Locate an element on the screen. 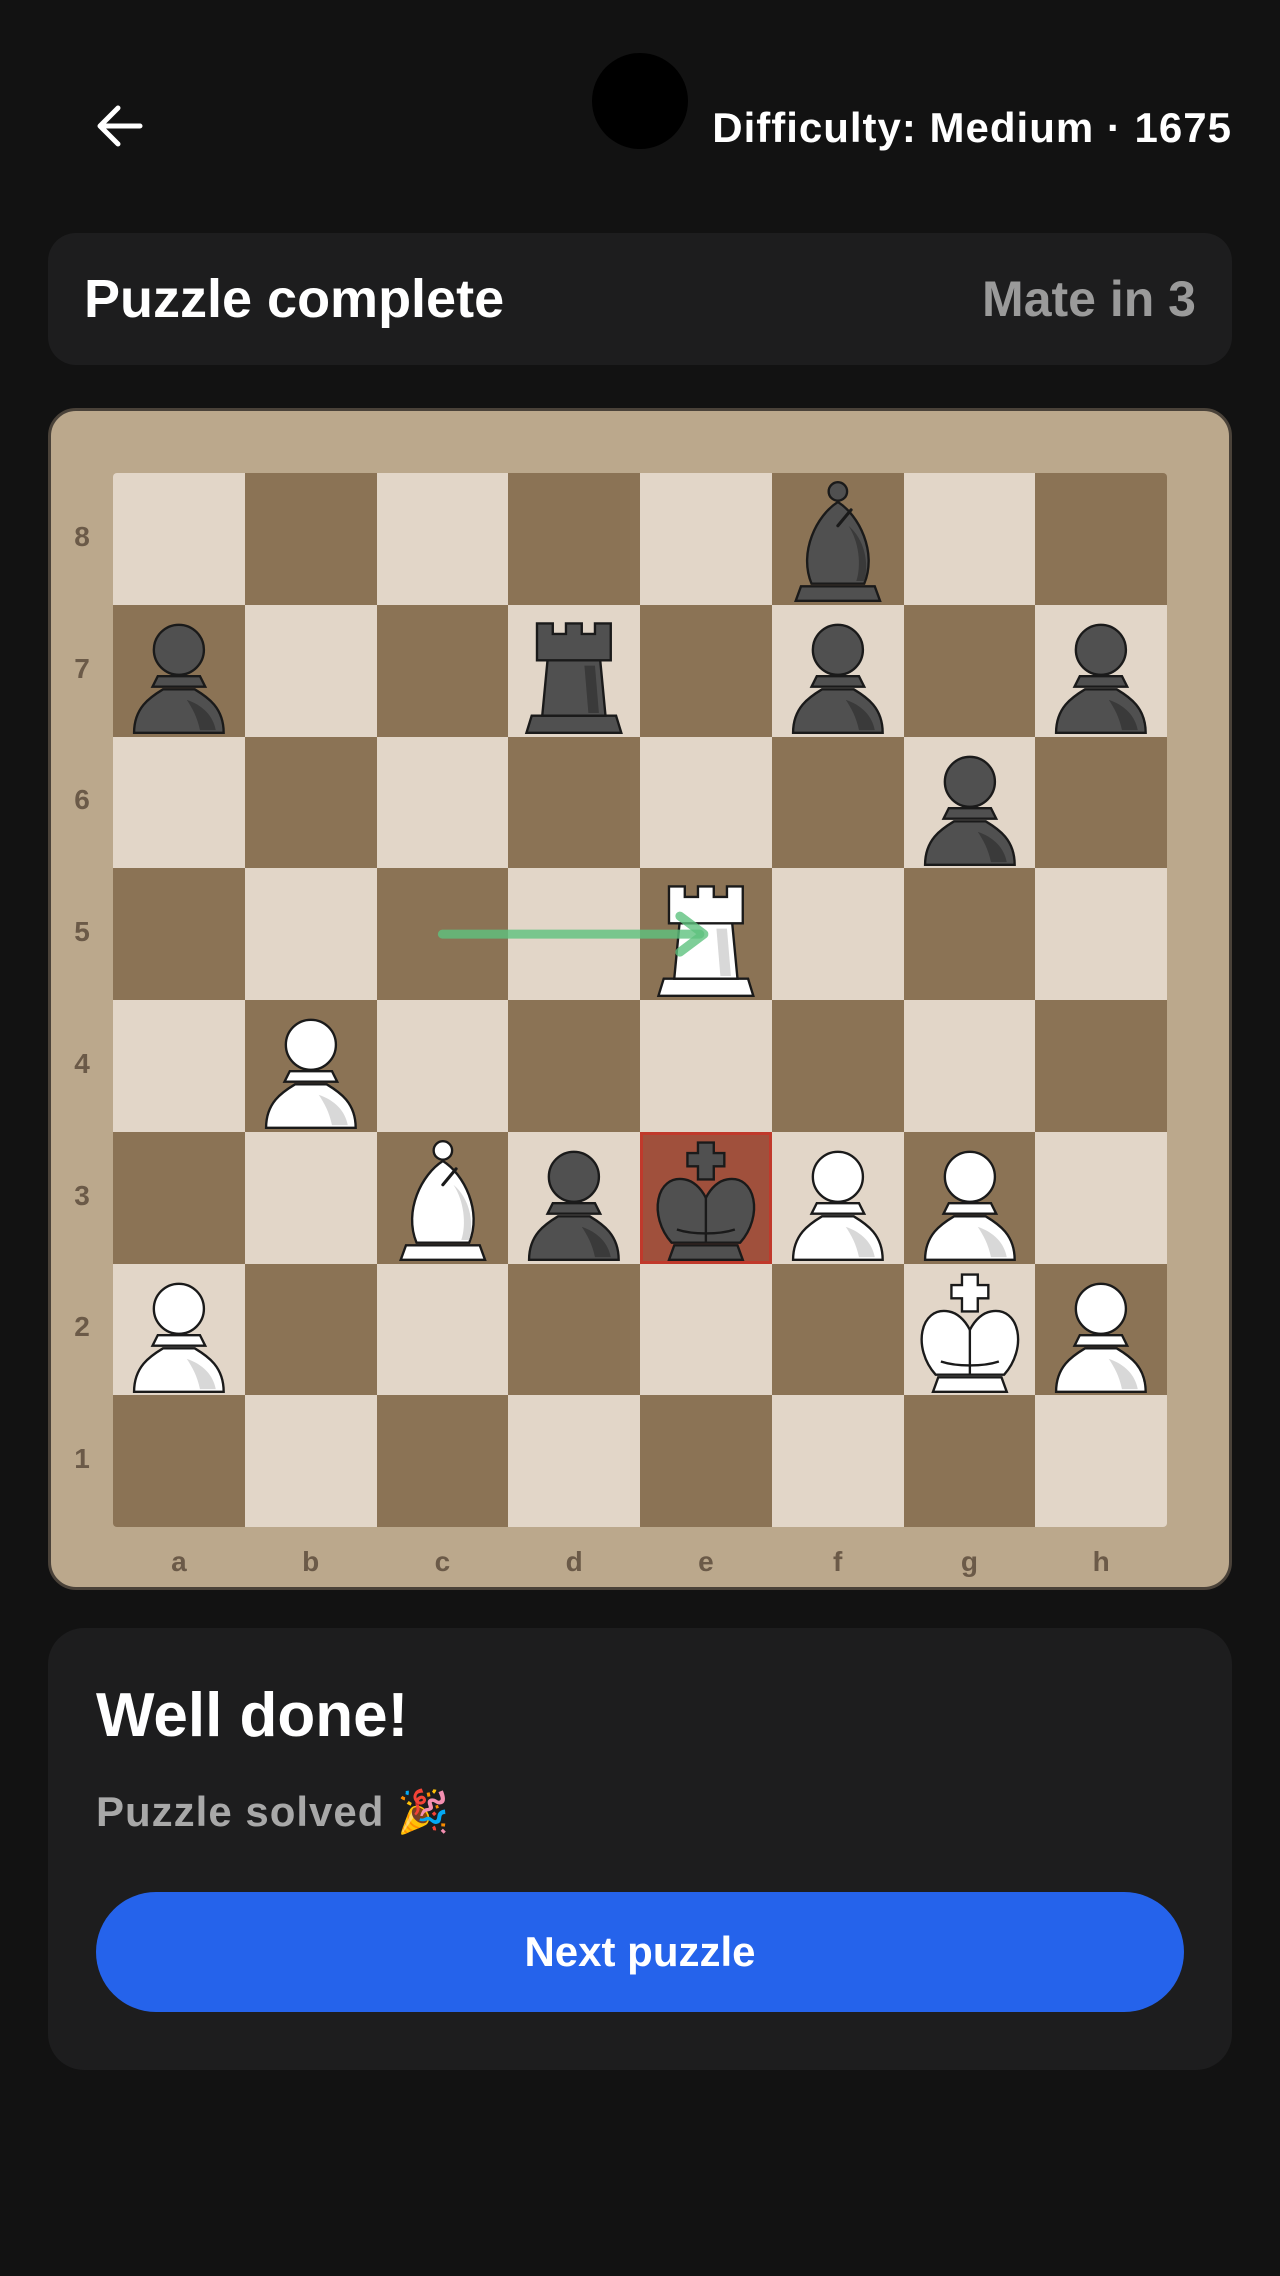 The height and width of the screenshot is (2276, 1280). square-e7 is located at coordinates (706, 670).